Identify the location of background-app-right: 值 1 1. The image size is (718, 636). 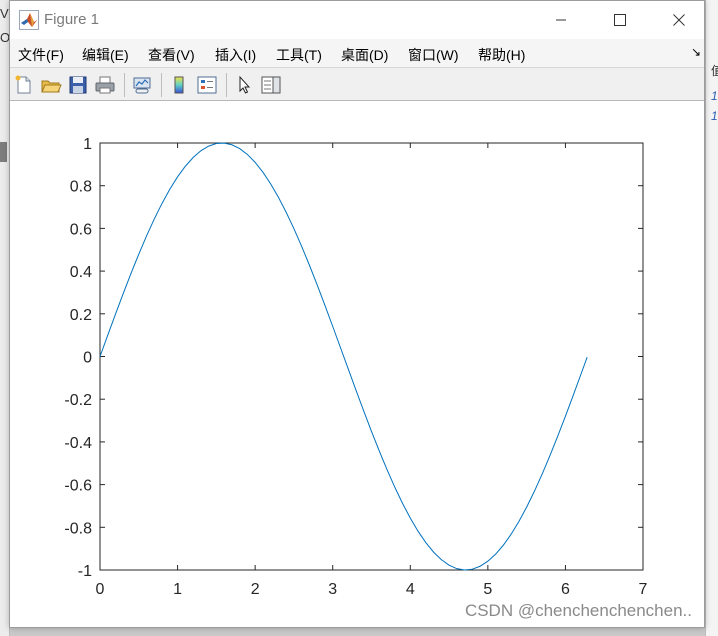
(711, 318).